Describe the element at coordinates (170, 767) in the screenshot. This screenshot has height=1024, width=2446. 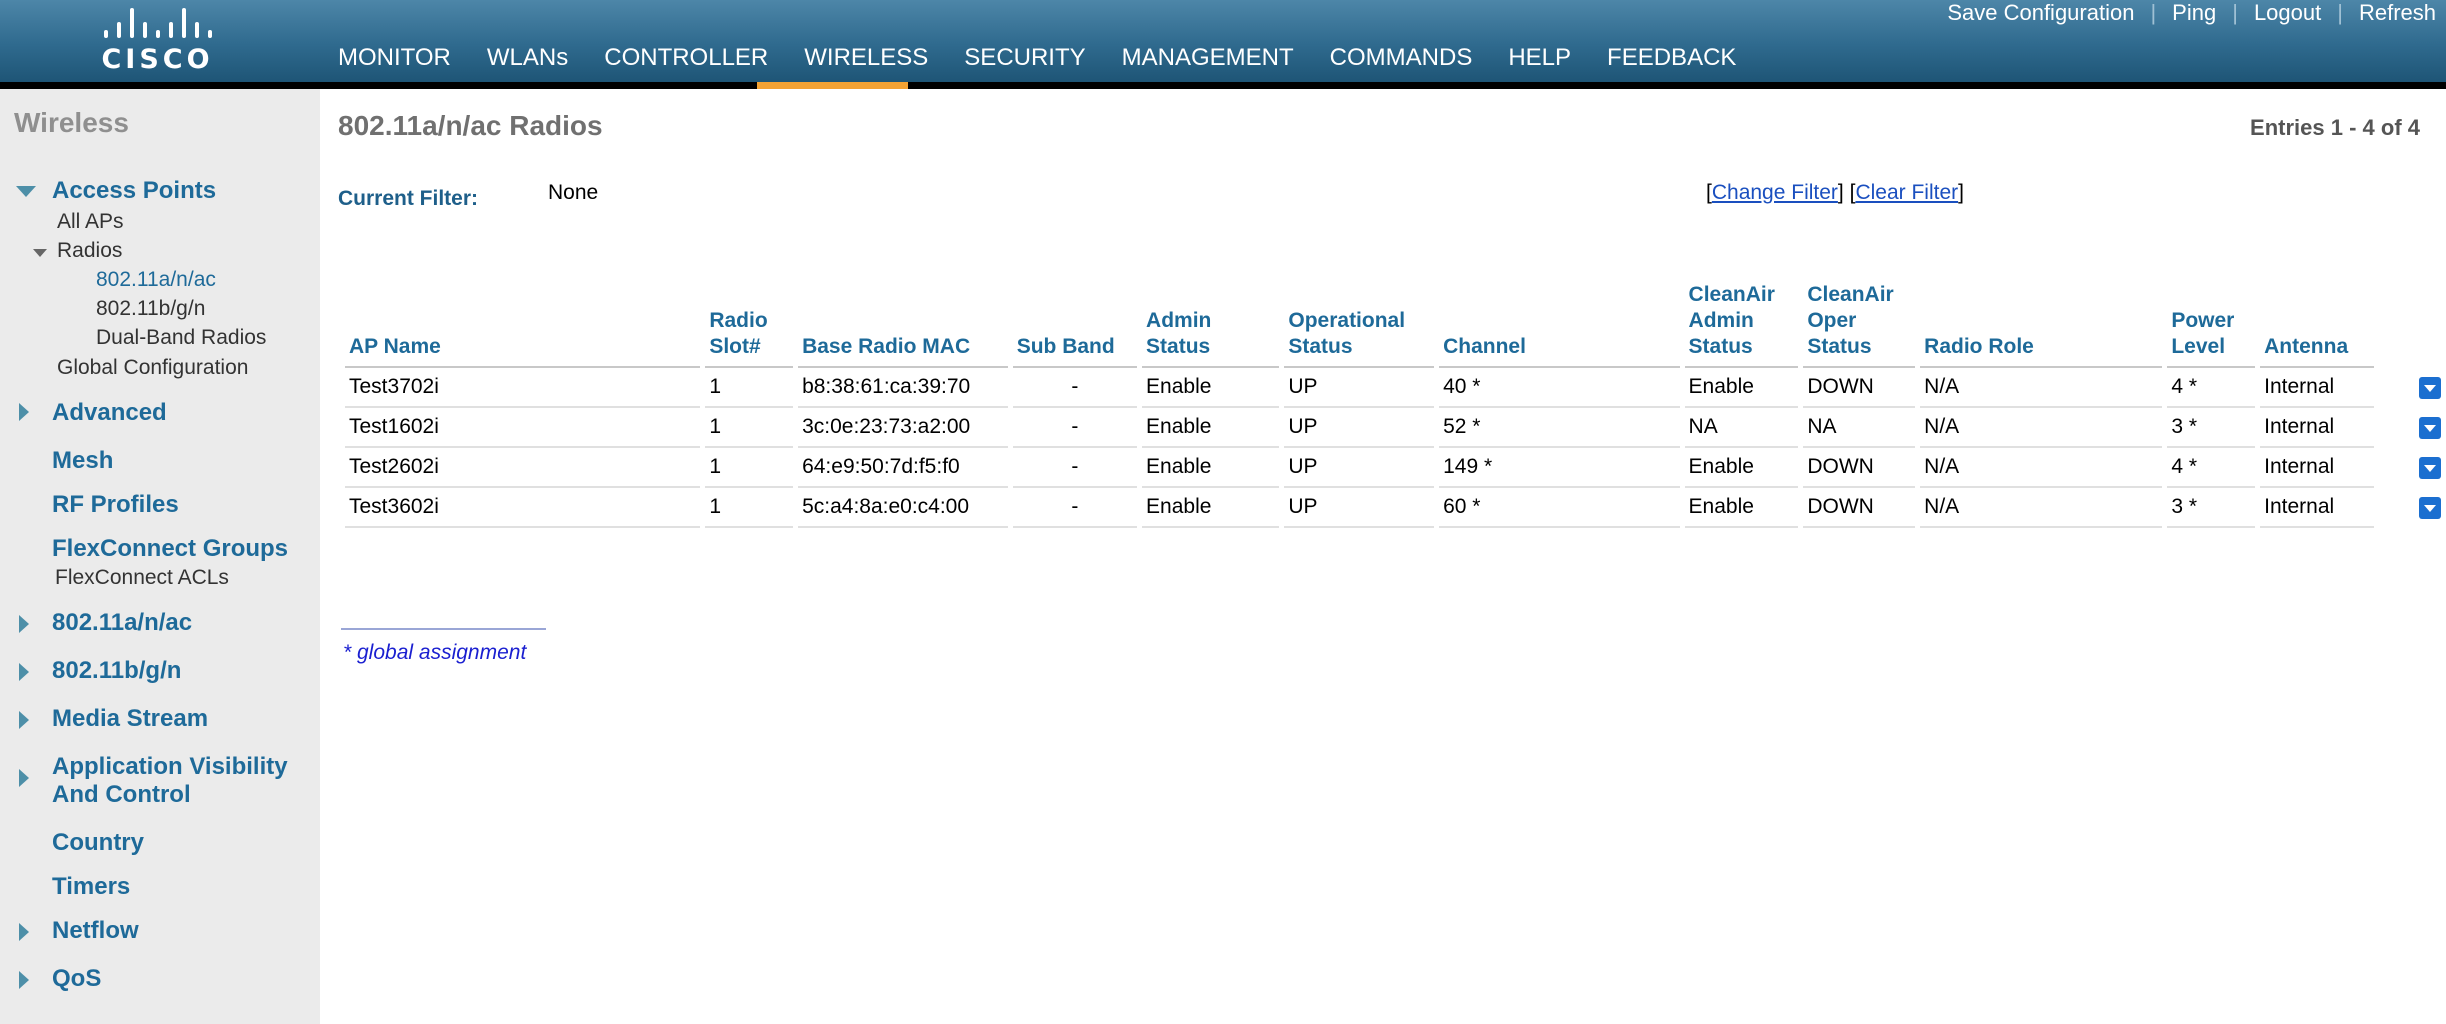
I see `sidebar-item-avc: Application Visibility` at that location.